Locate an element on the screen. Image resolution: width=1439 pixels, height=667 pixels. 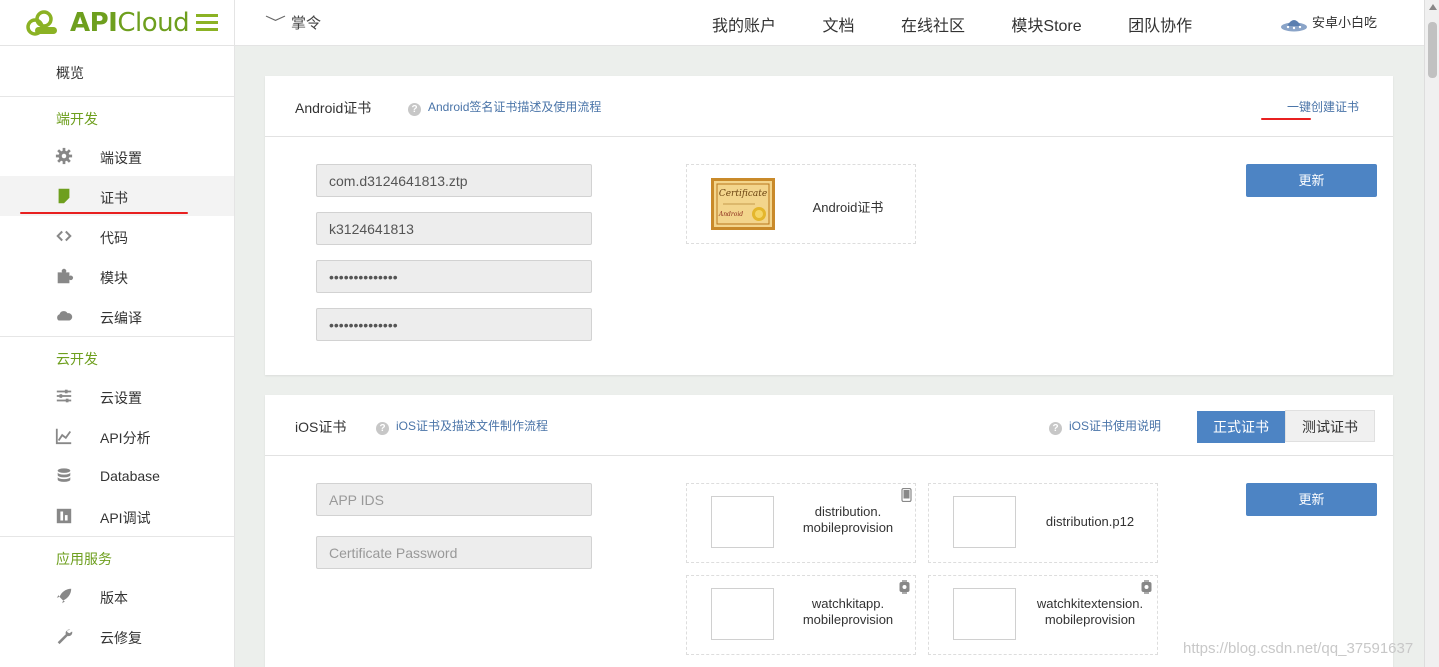
create-cert-link: 一键创建证书 is located at coordinates (1323, 106).